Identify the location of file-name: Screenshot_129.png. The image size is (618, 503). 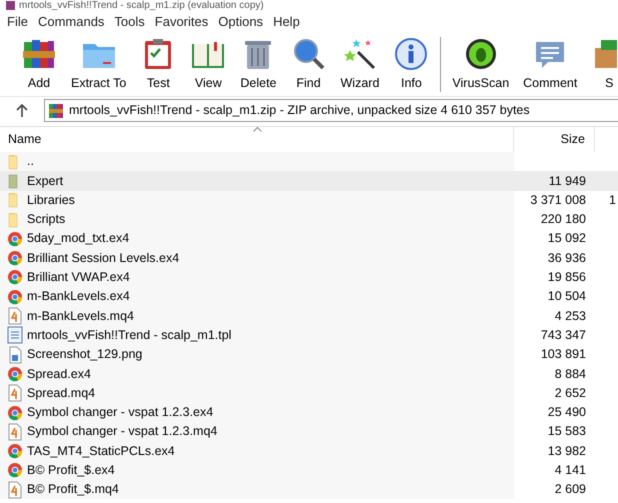
(84, 355).